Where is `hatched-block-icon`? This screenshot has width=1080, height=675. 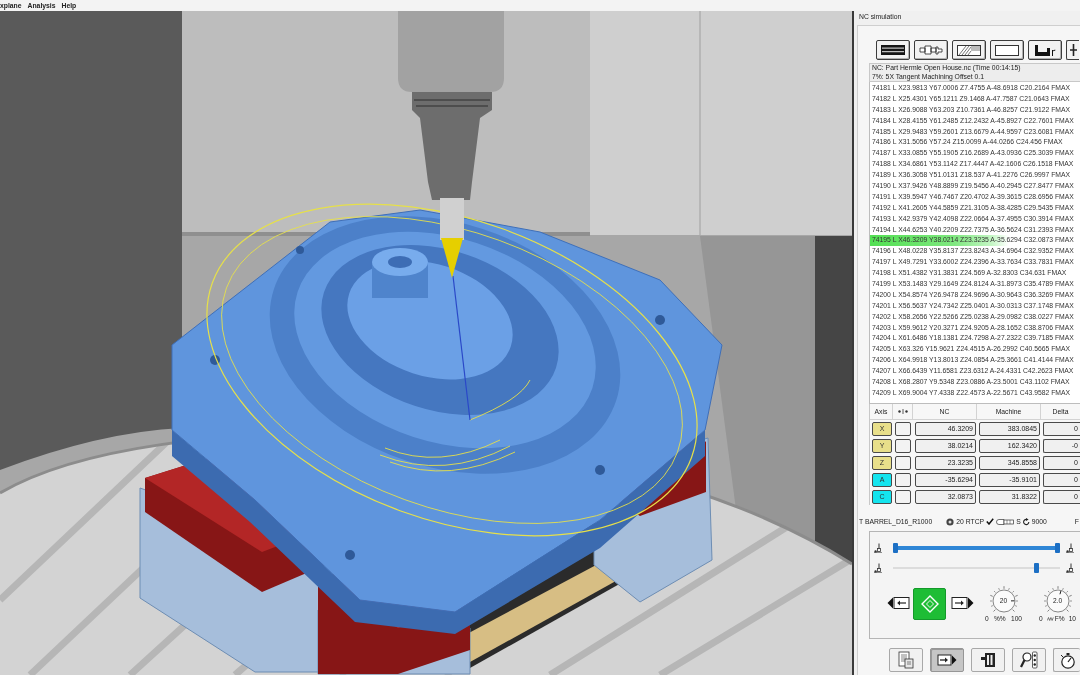
hatched-block-icon is located at coordinates (969, 50).